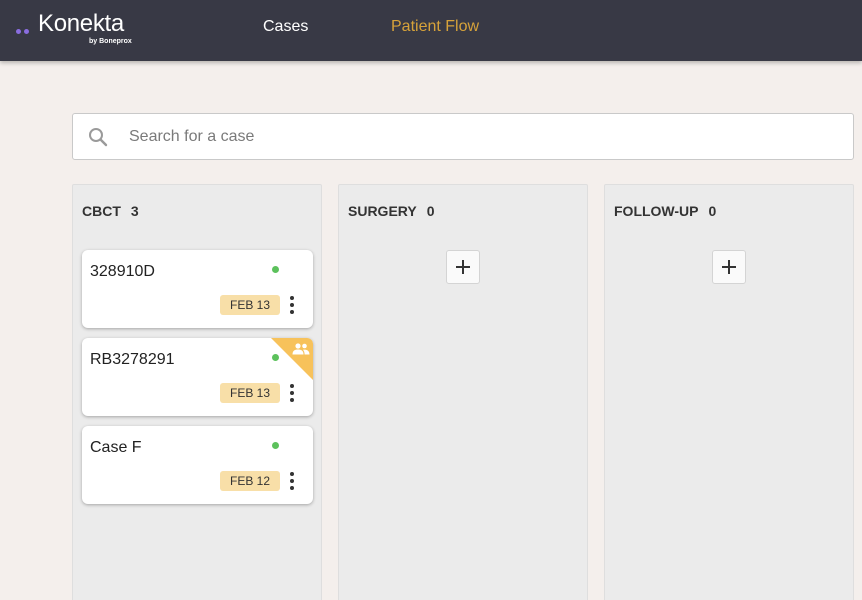  Describe the element at coordinates (98, 137) in the screenshot. I see `search-icon` at that location.